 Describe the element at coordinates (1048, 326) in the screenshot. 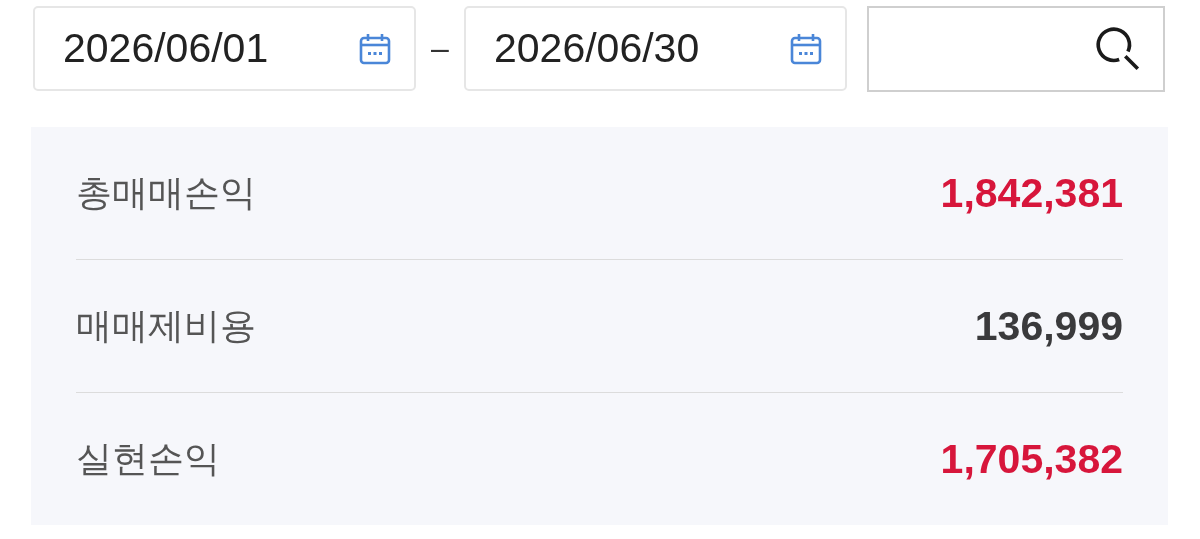

I see `summary-value: 136,999` at that location.